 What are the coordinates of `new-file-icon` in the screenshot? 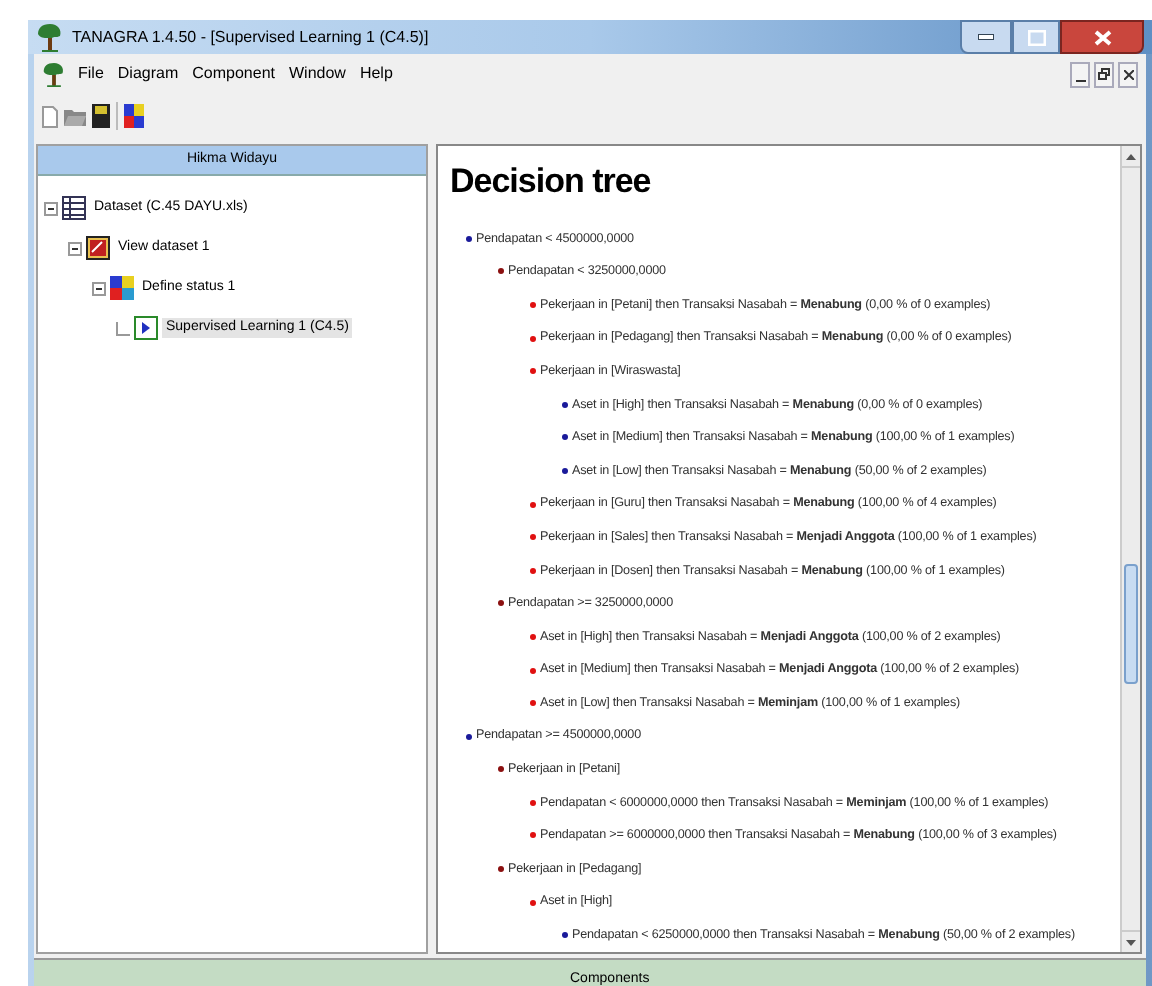 It's located at (50, 116).